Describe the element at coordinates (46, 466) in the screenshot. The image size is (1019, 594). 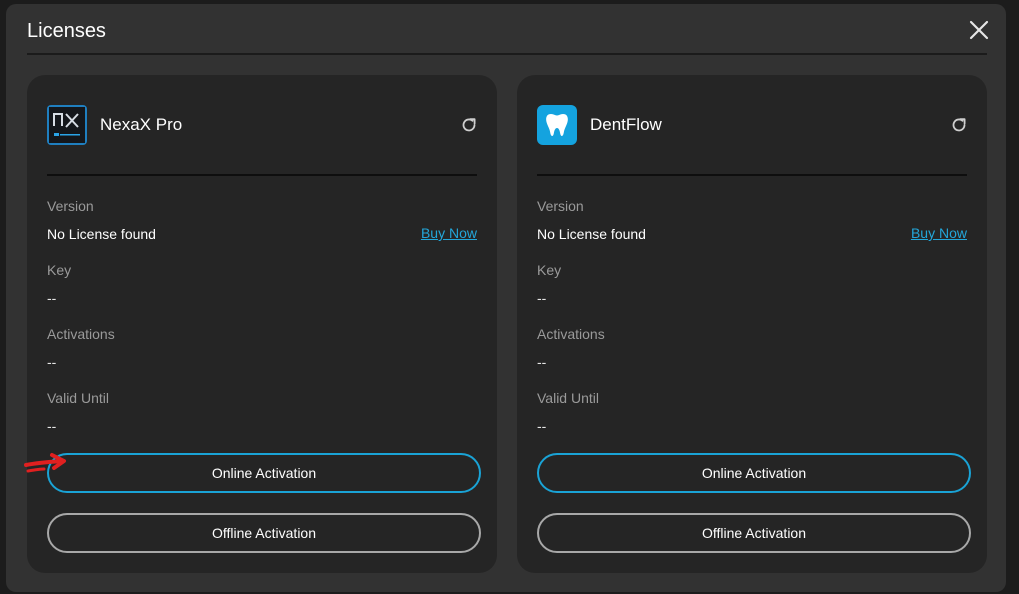
I see `annotation-arrow-icon` at that location.